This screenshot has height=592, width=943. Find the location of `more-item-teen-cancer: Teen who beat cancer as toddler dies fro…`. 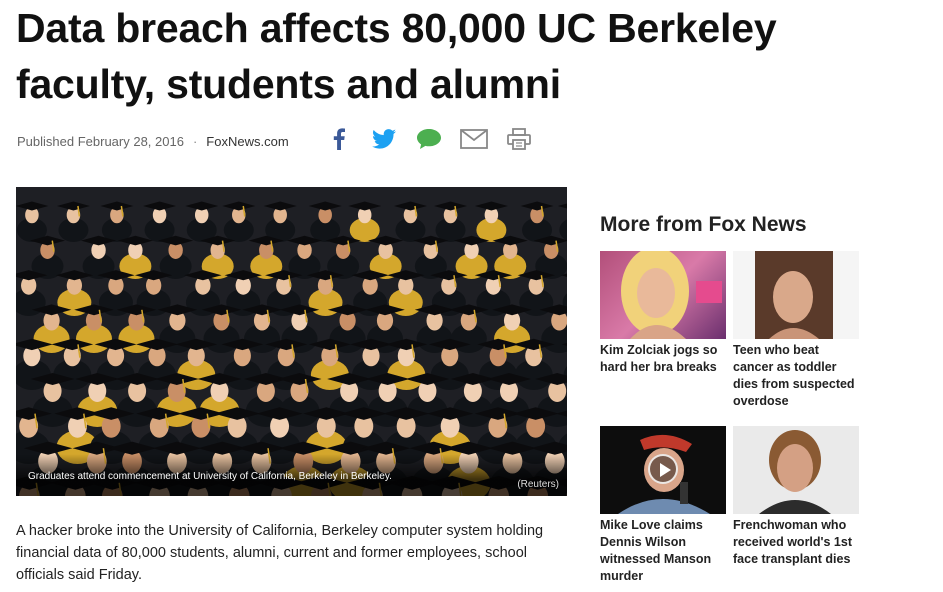

more-item-teen-cancer: Teen who beat cancer as toddler dies fro… is located at coordinates (797, 330).